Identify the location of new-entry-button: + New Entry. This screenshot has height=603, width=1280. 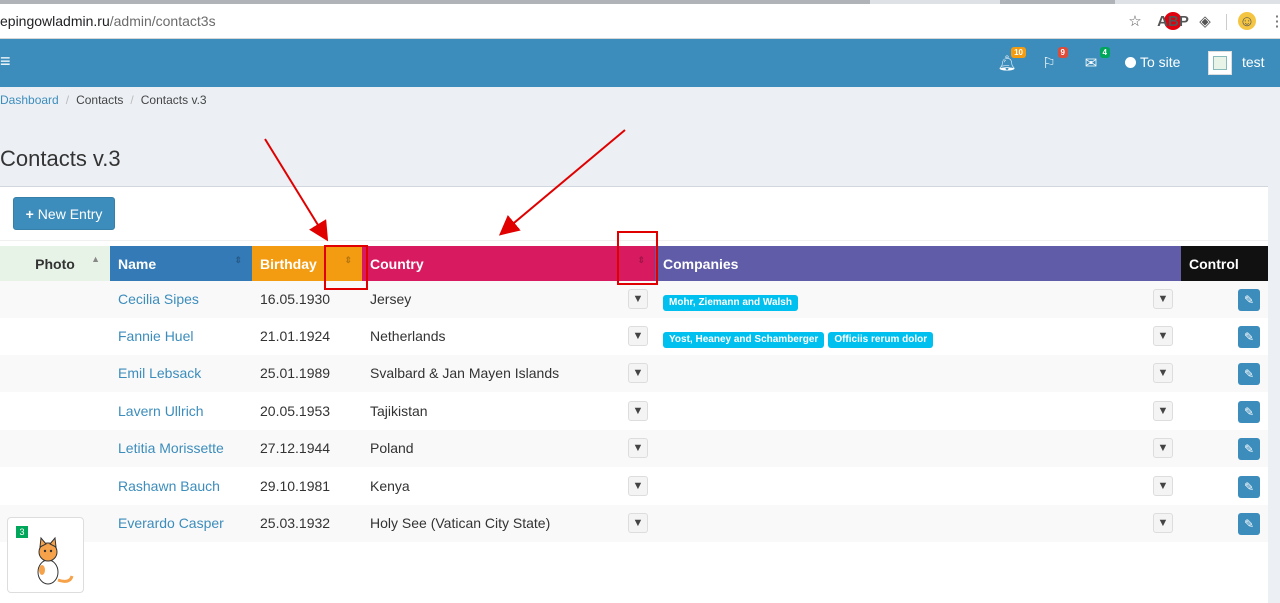
(64, 213).